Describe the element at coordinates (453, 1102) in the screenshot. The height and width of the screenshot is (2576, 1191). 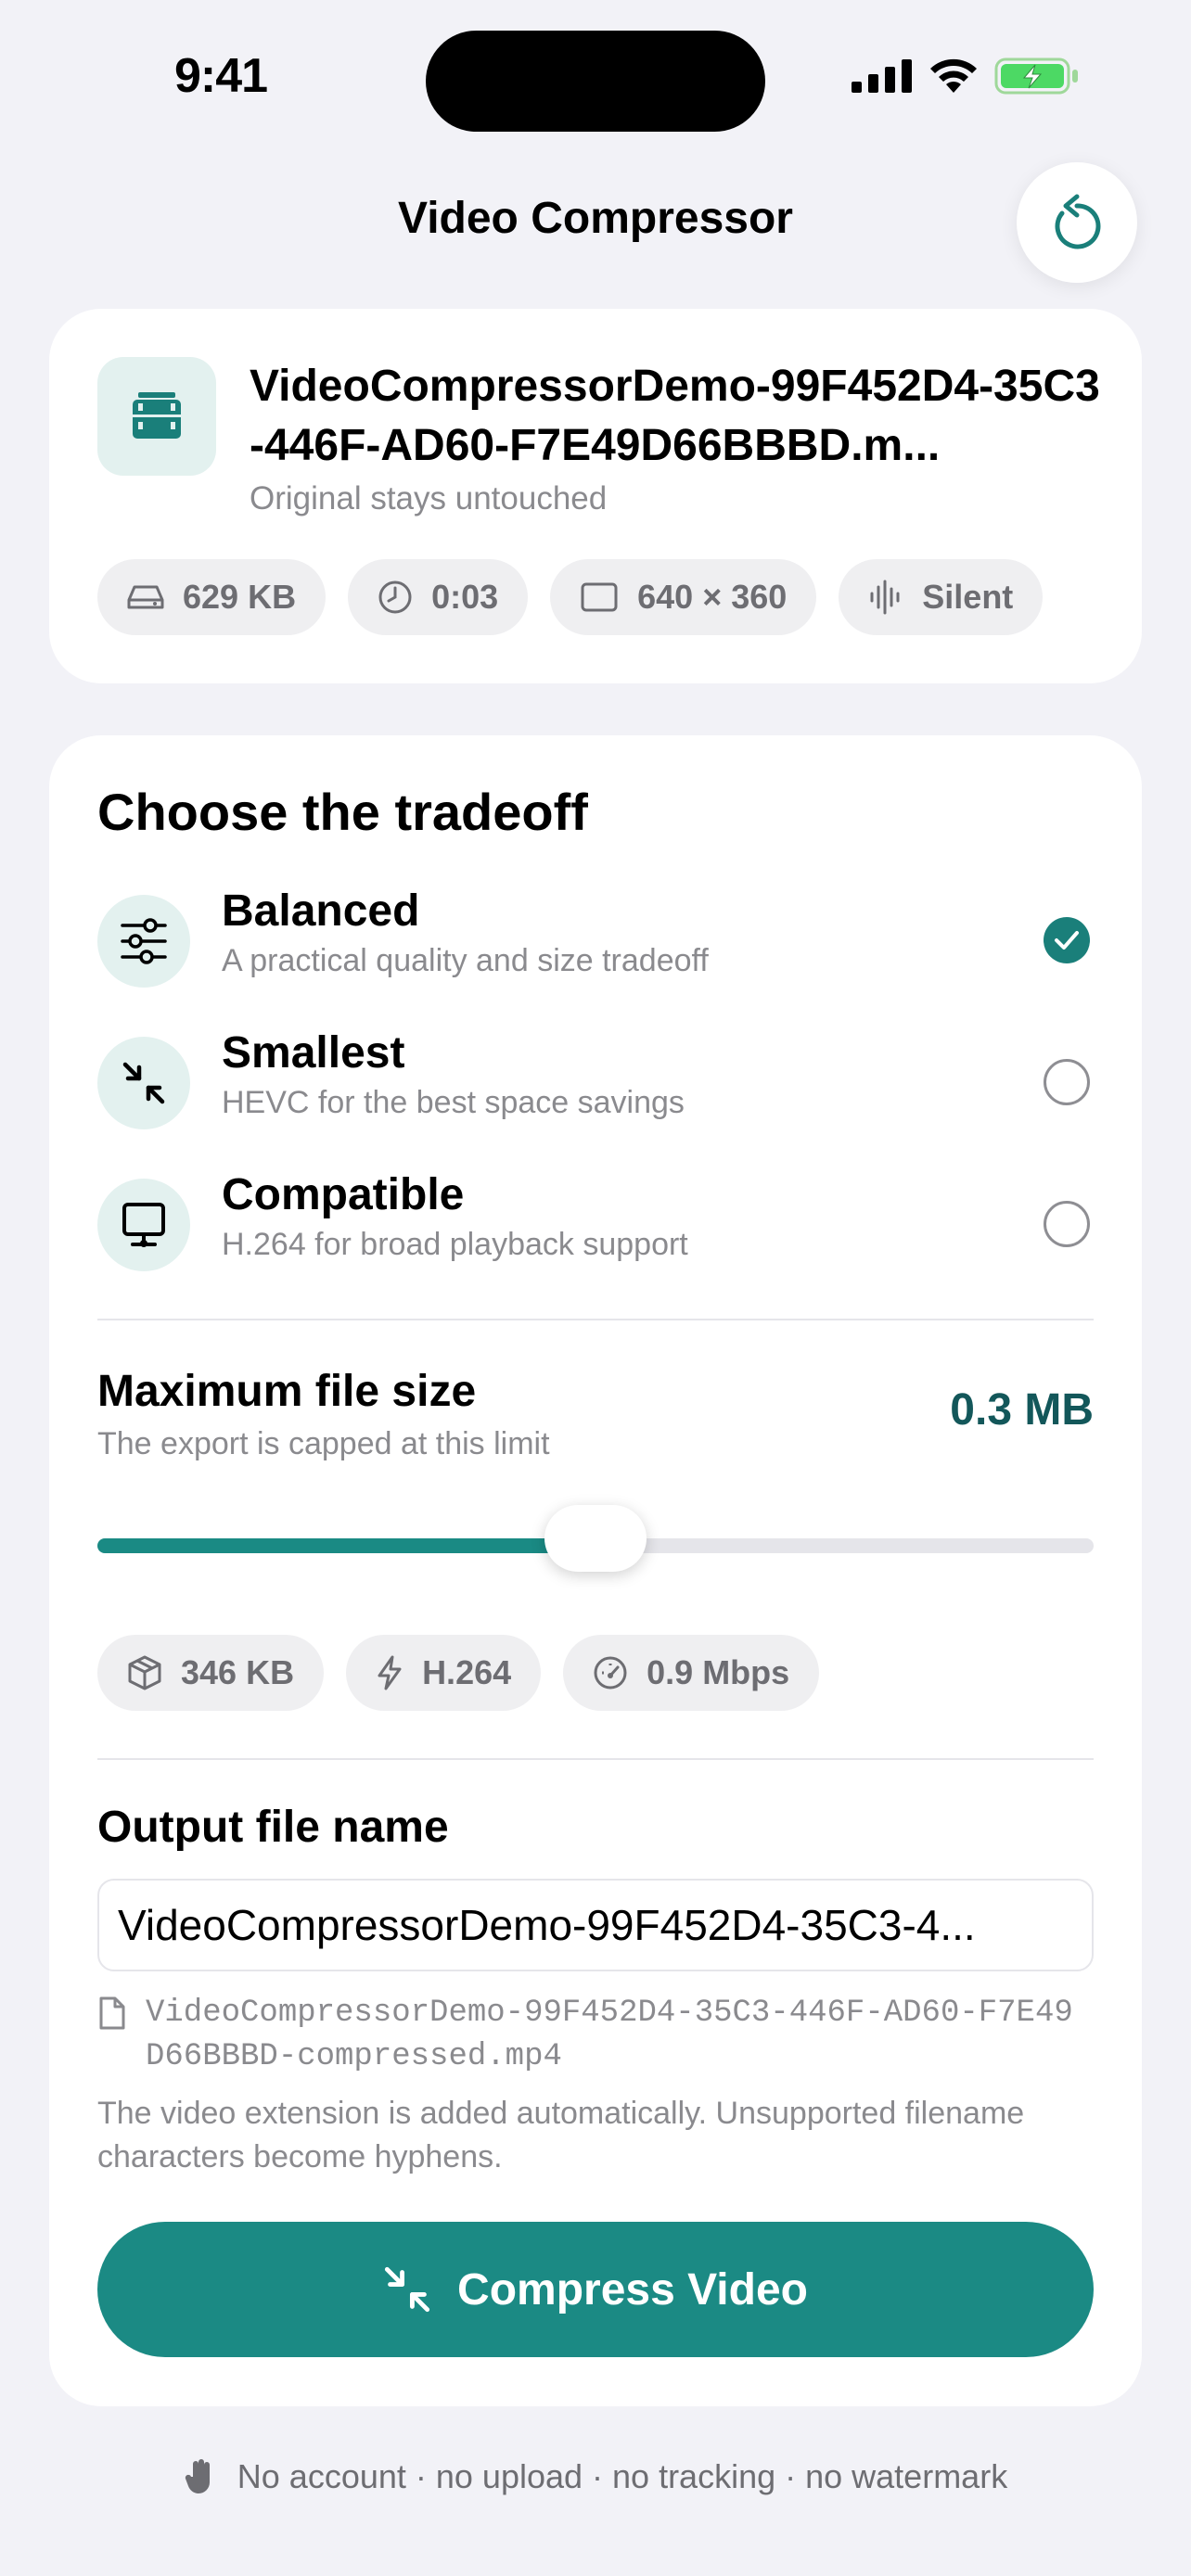
I see `option-smallest-desc: HEVC for the best space savings` at that location.